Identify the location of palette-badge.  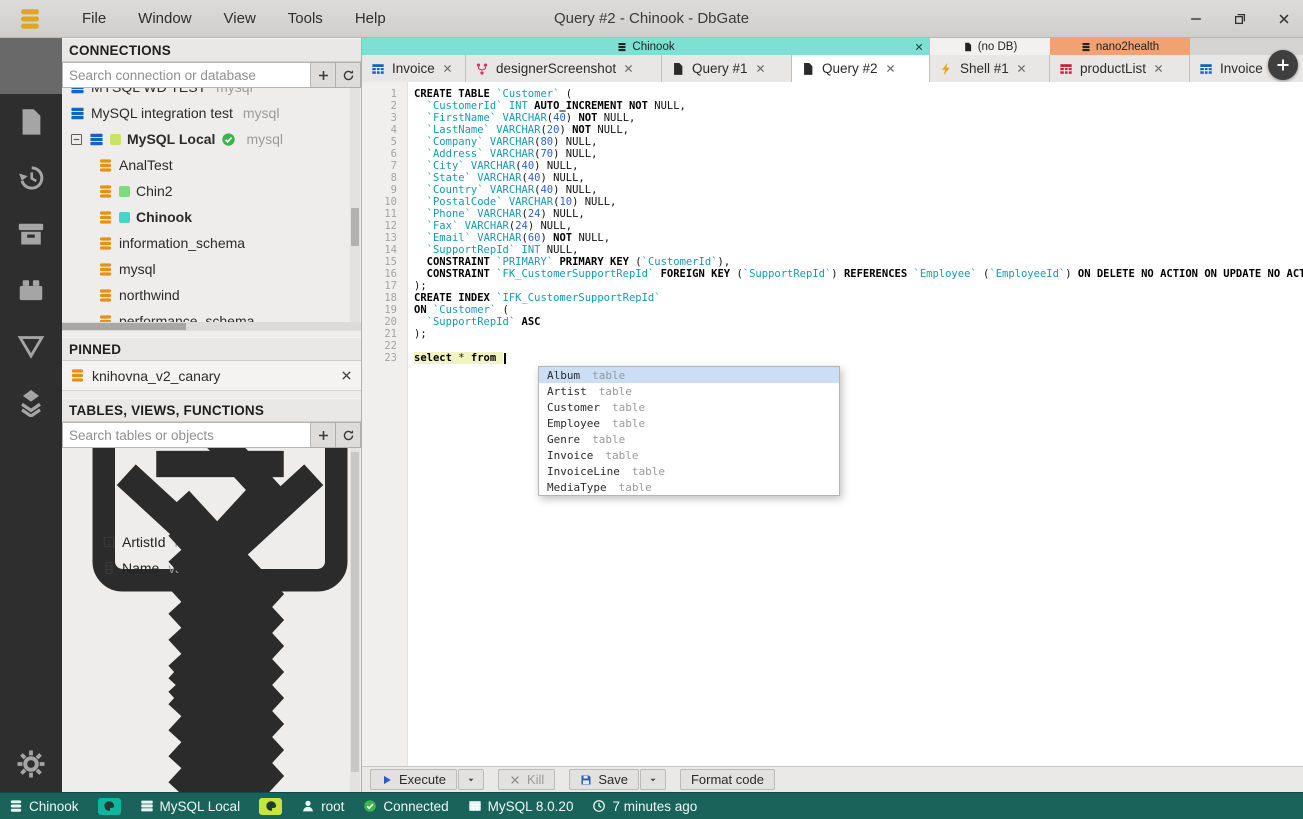
(271, 806).